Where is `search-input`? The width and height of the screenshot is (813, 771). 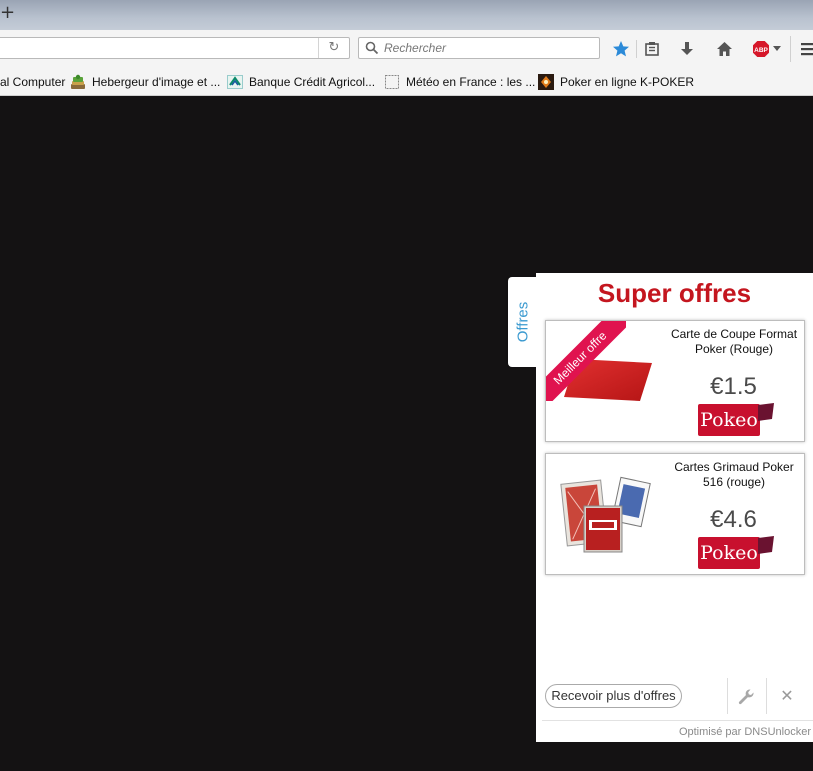
search-input is located at coordinates (489, 48).